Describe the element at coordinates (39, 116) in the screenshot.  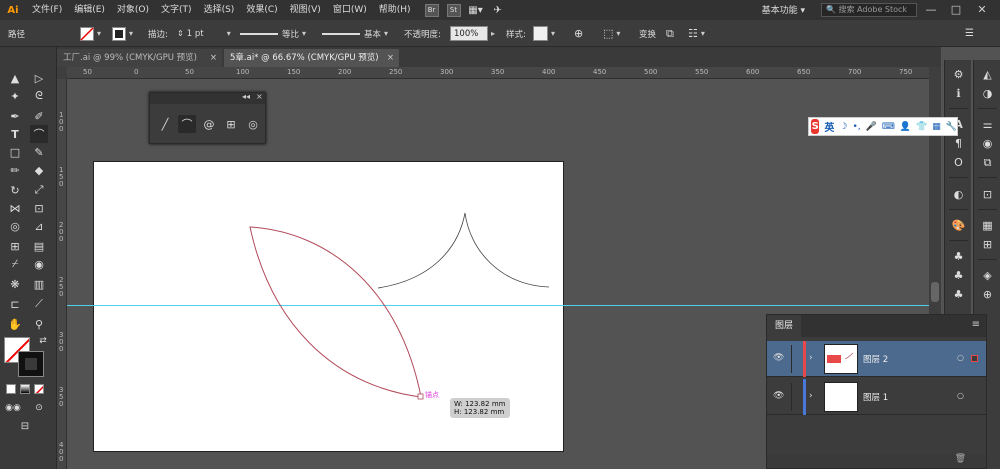
I see `curvature-tool-icon: ✐` at that location.